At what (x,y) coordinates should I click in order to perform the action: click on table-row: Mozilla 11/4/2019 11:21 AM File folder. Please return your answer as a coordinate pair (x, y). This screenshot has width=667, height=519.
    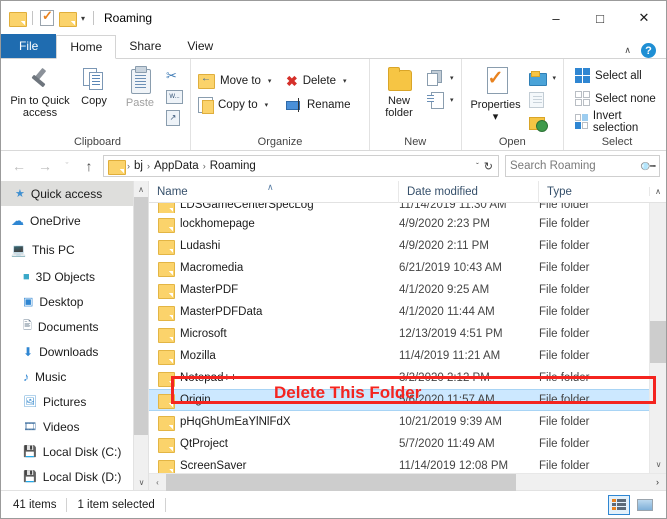
    Looking at the image, I should click on (399, 356).